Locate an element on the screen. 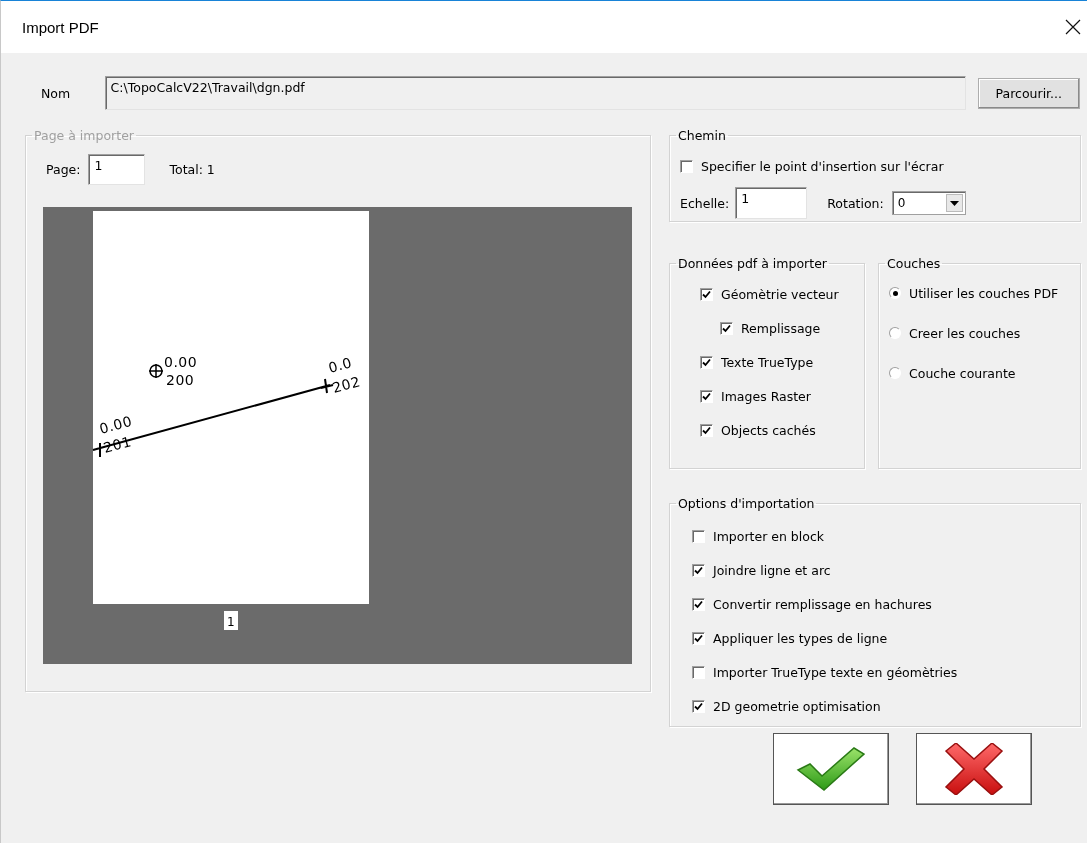  checkbox-label: Appliquer les types de ligne is located at coordinates (800, 638).